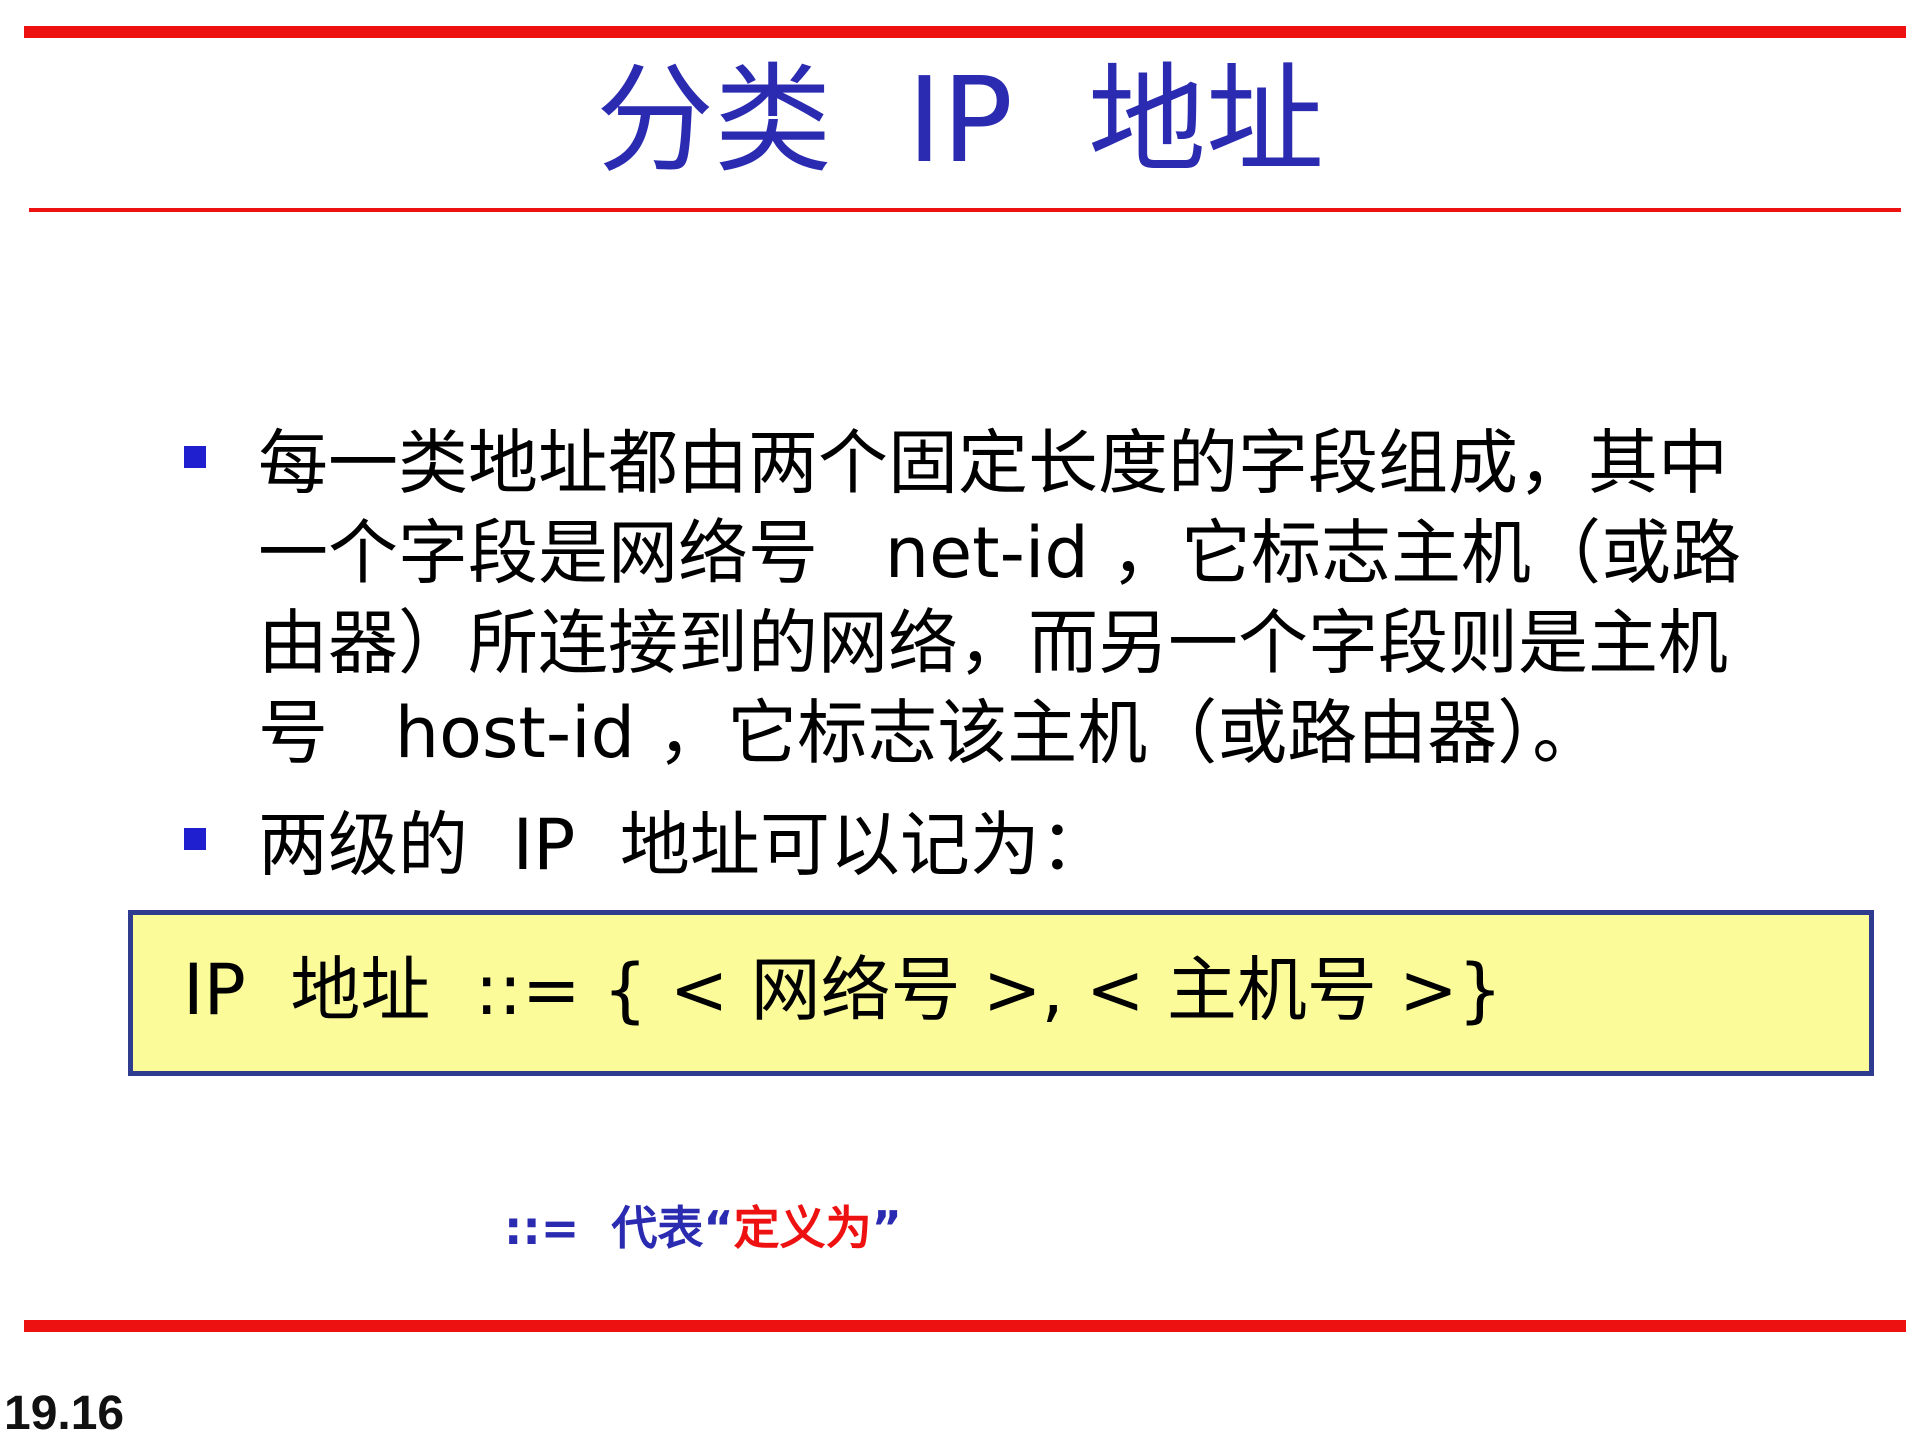  What do you see at coordinates (684, 845) in the screenshot?
I see `bullet-line: 两级的 IP 地址可以记为：` at bounding box center [684, 845].